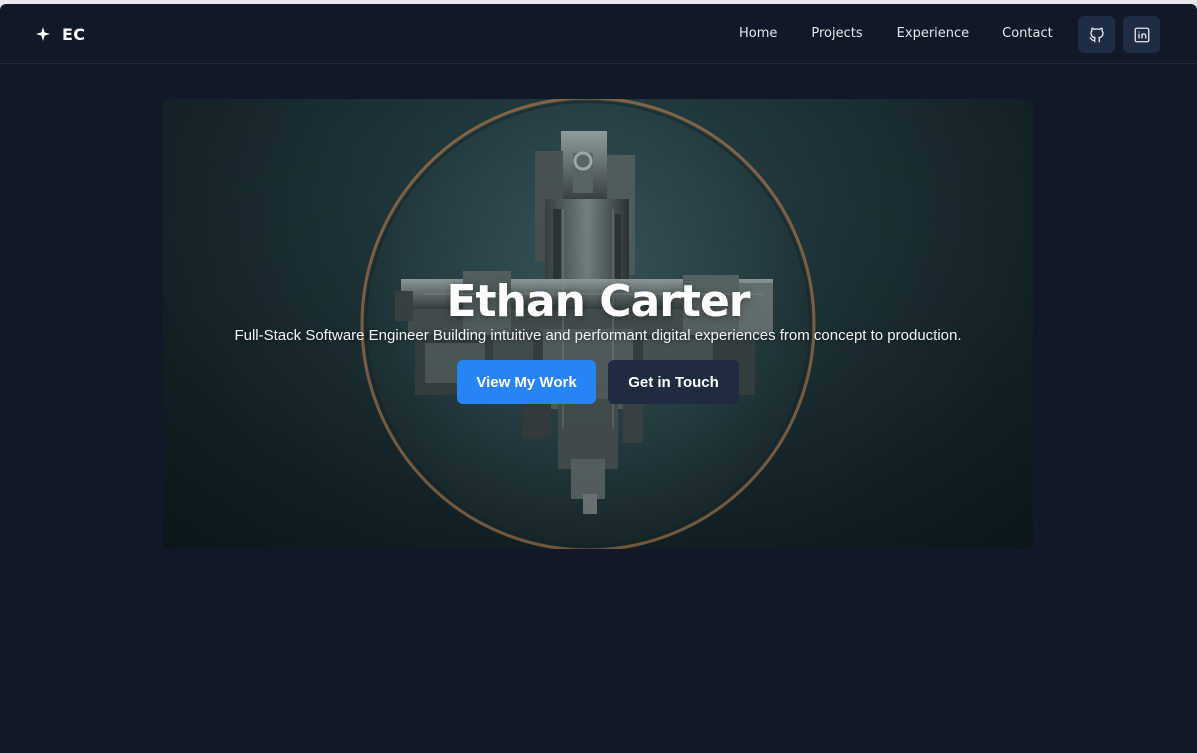 The image size is (1197, 753). Describe the element at coordinates (526, 382) in the screenshot. I see `view-my-work-button: View My Work` at that location.